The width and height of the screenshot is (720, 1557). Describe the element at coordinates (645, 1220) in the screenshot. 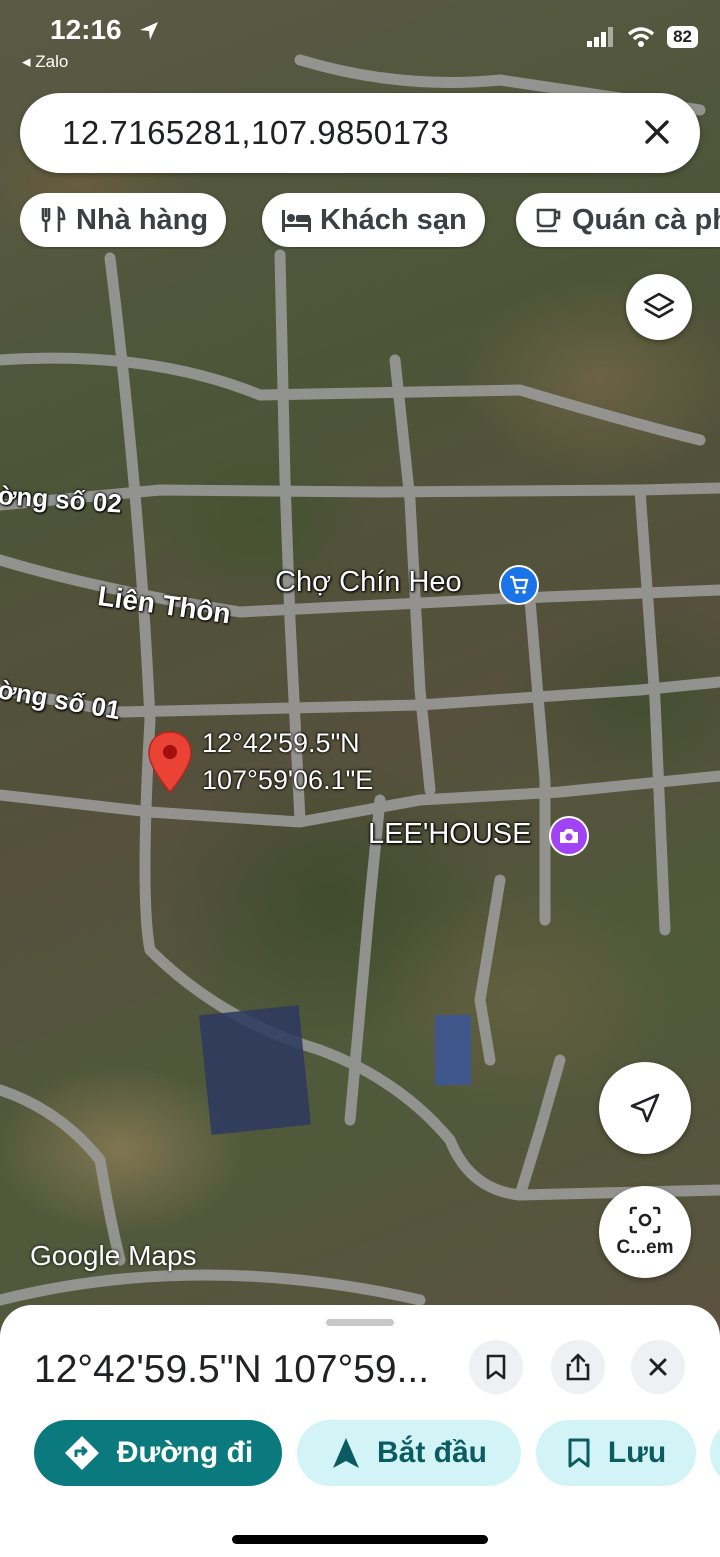

I see `camera-search-icon` at that location.